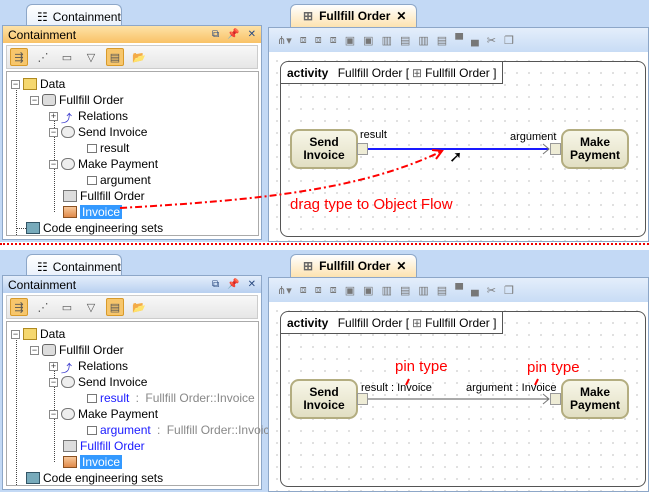 The width and height of the screenshot is (649, 495). Describe the element at coordinates (66, 119) in the screenshot. I see `relation-icon: ⤴` at that location.